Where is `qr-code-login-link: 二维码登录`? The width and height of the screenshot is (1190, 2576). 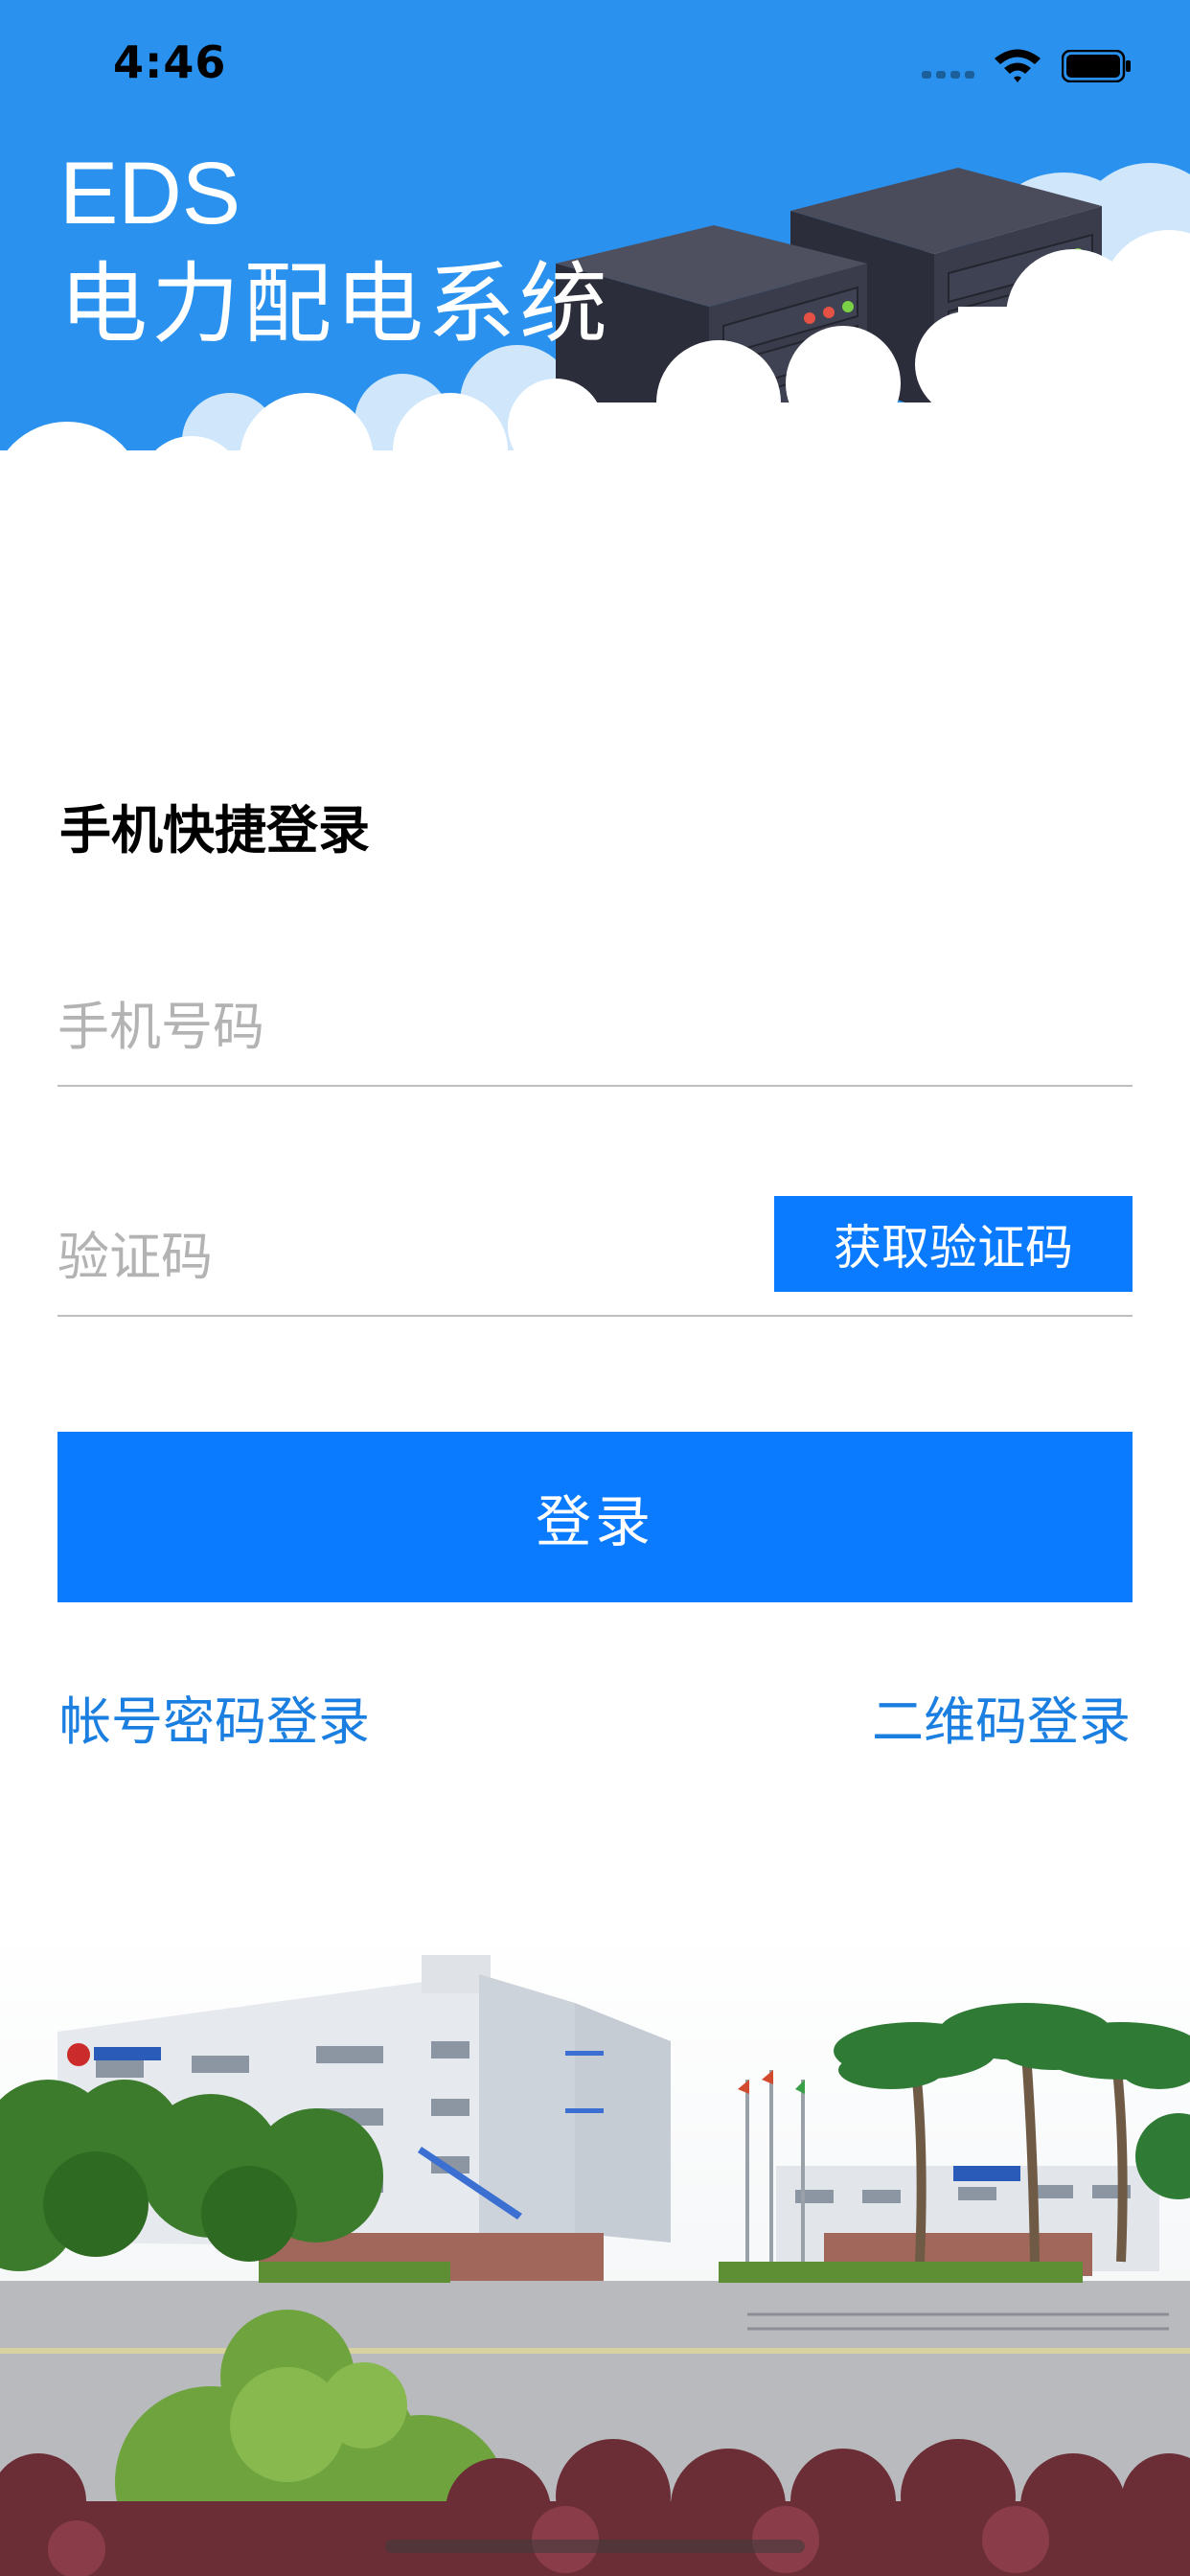
qr-code-login-link: 二维码登录 is located at coordinates (1002, 1717).